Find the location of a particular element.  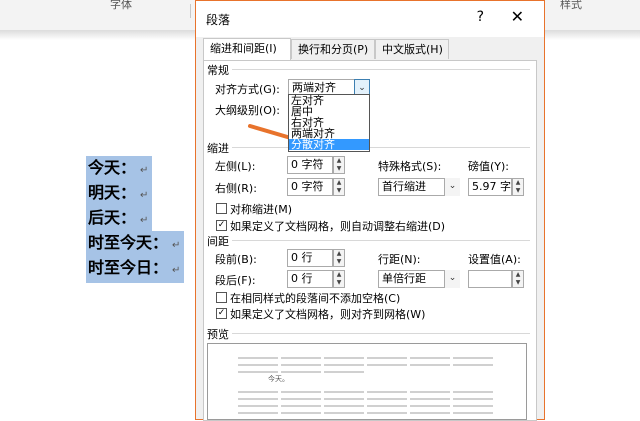

measure-spinner: ▲ ▼ is located at coordinates (518, 187).